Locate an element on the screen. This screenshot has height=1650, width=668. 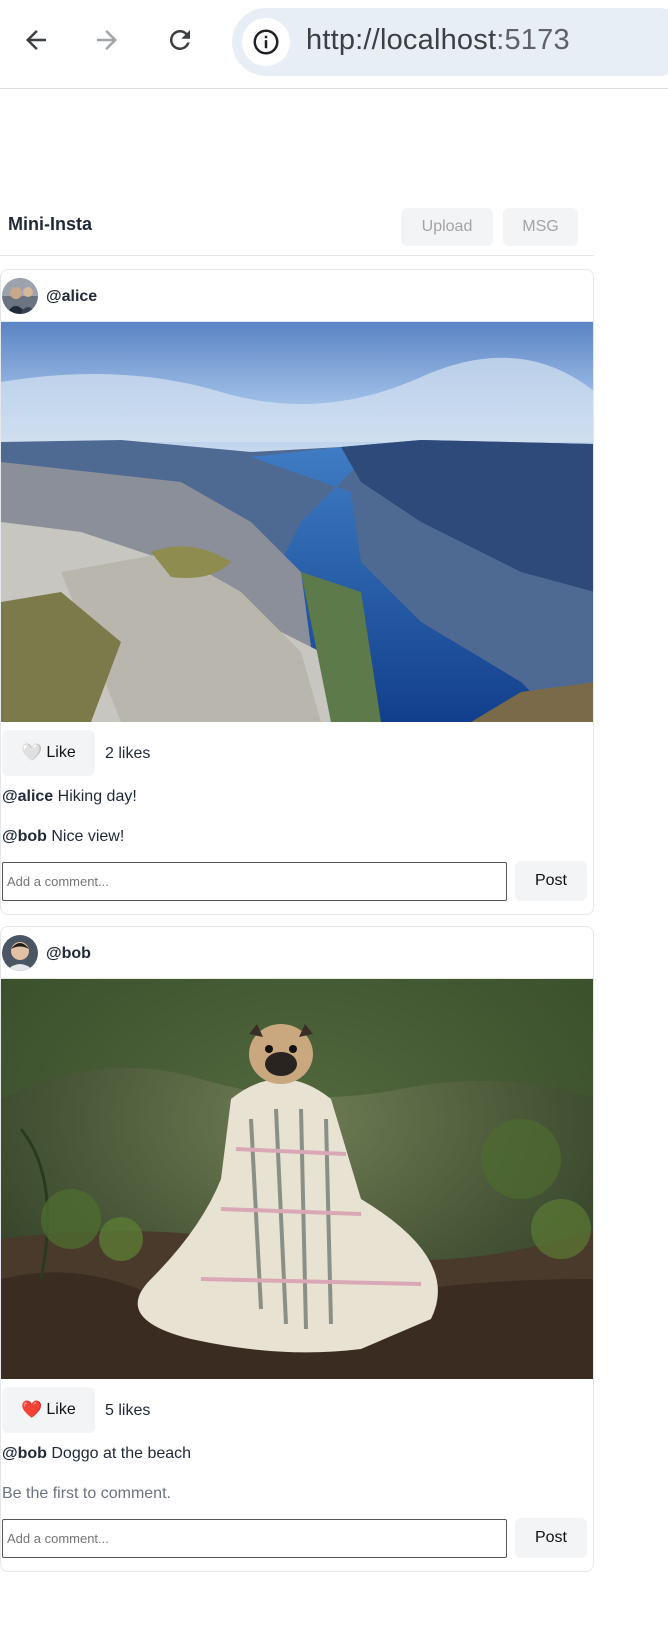
like-button: ❤️ Like is located at coordinates (48, 1410).